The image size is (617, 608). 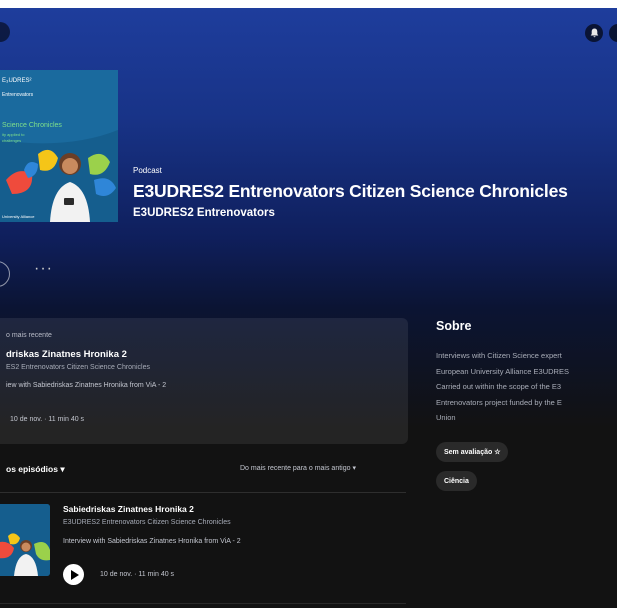 I want to click on svg-text: challenges, so click(x=11, y=140).